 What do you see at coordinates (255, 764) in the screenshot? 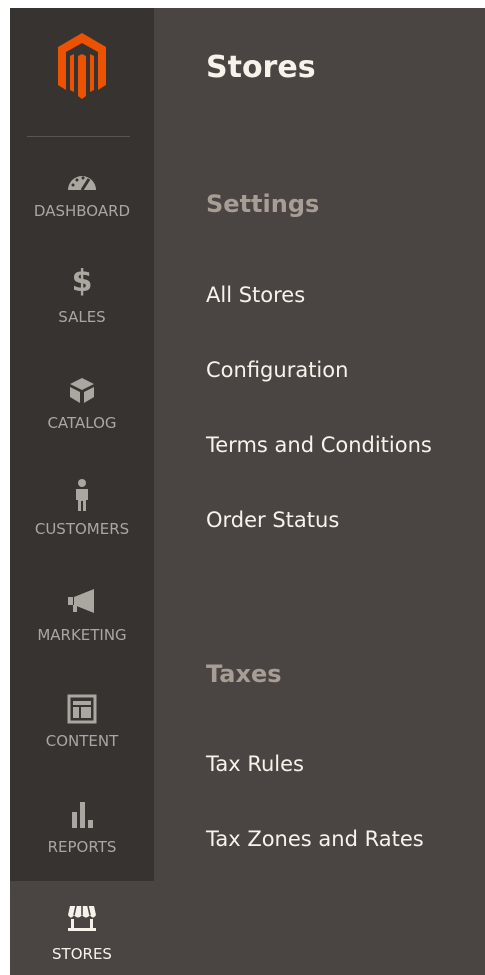
I see `link-tax-rules: Tax Rules` at bounding box center [255, 764].